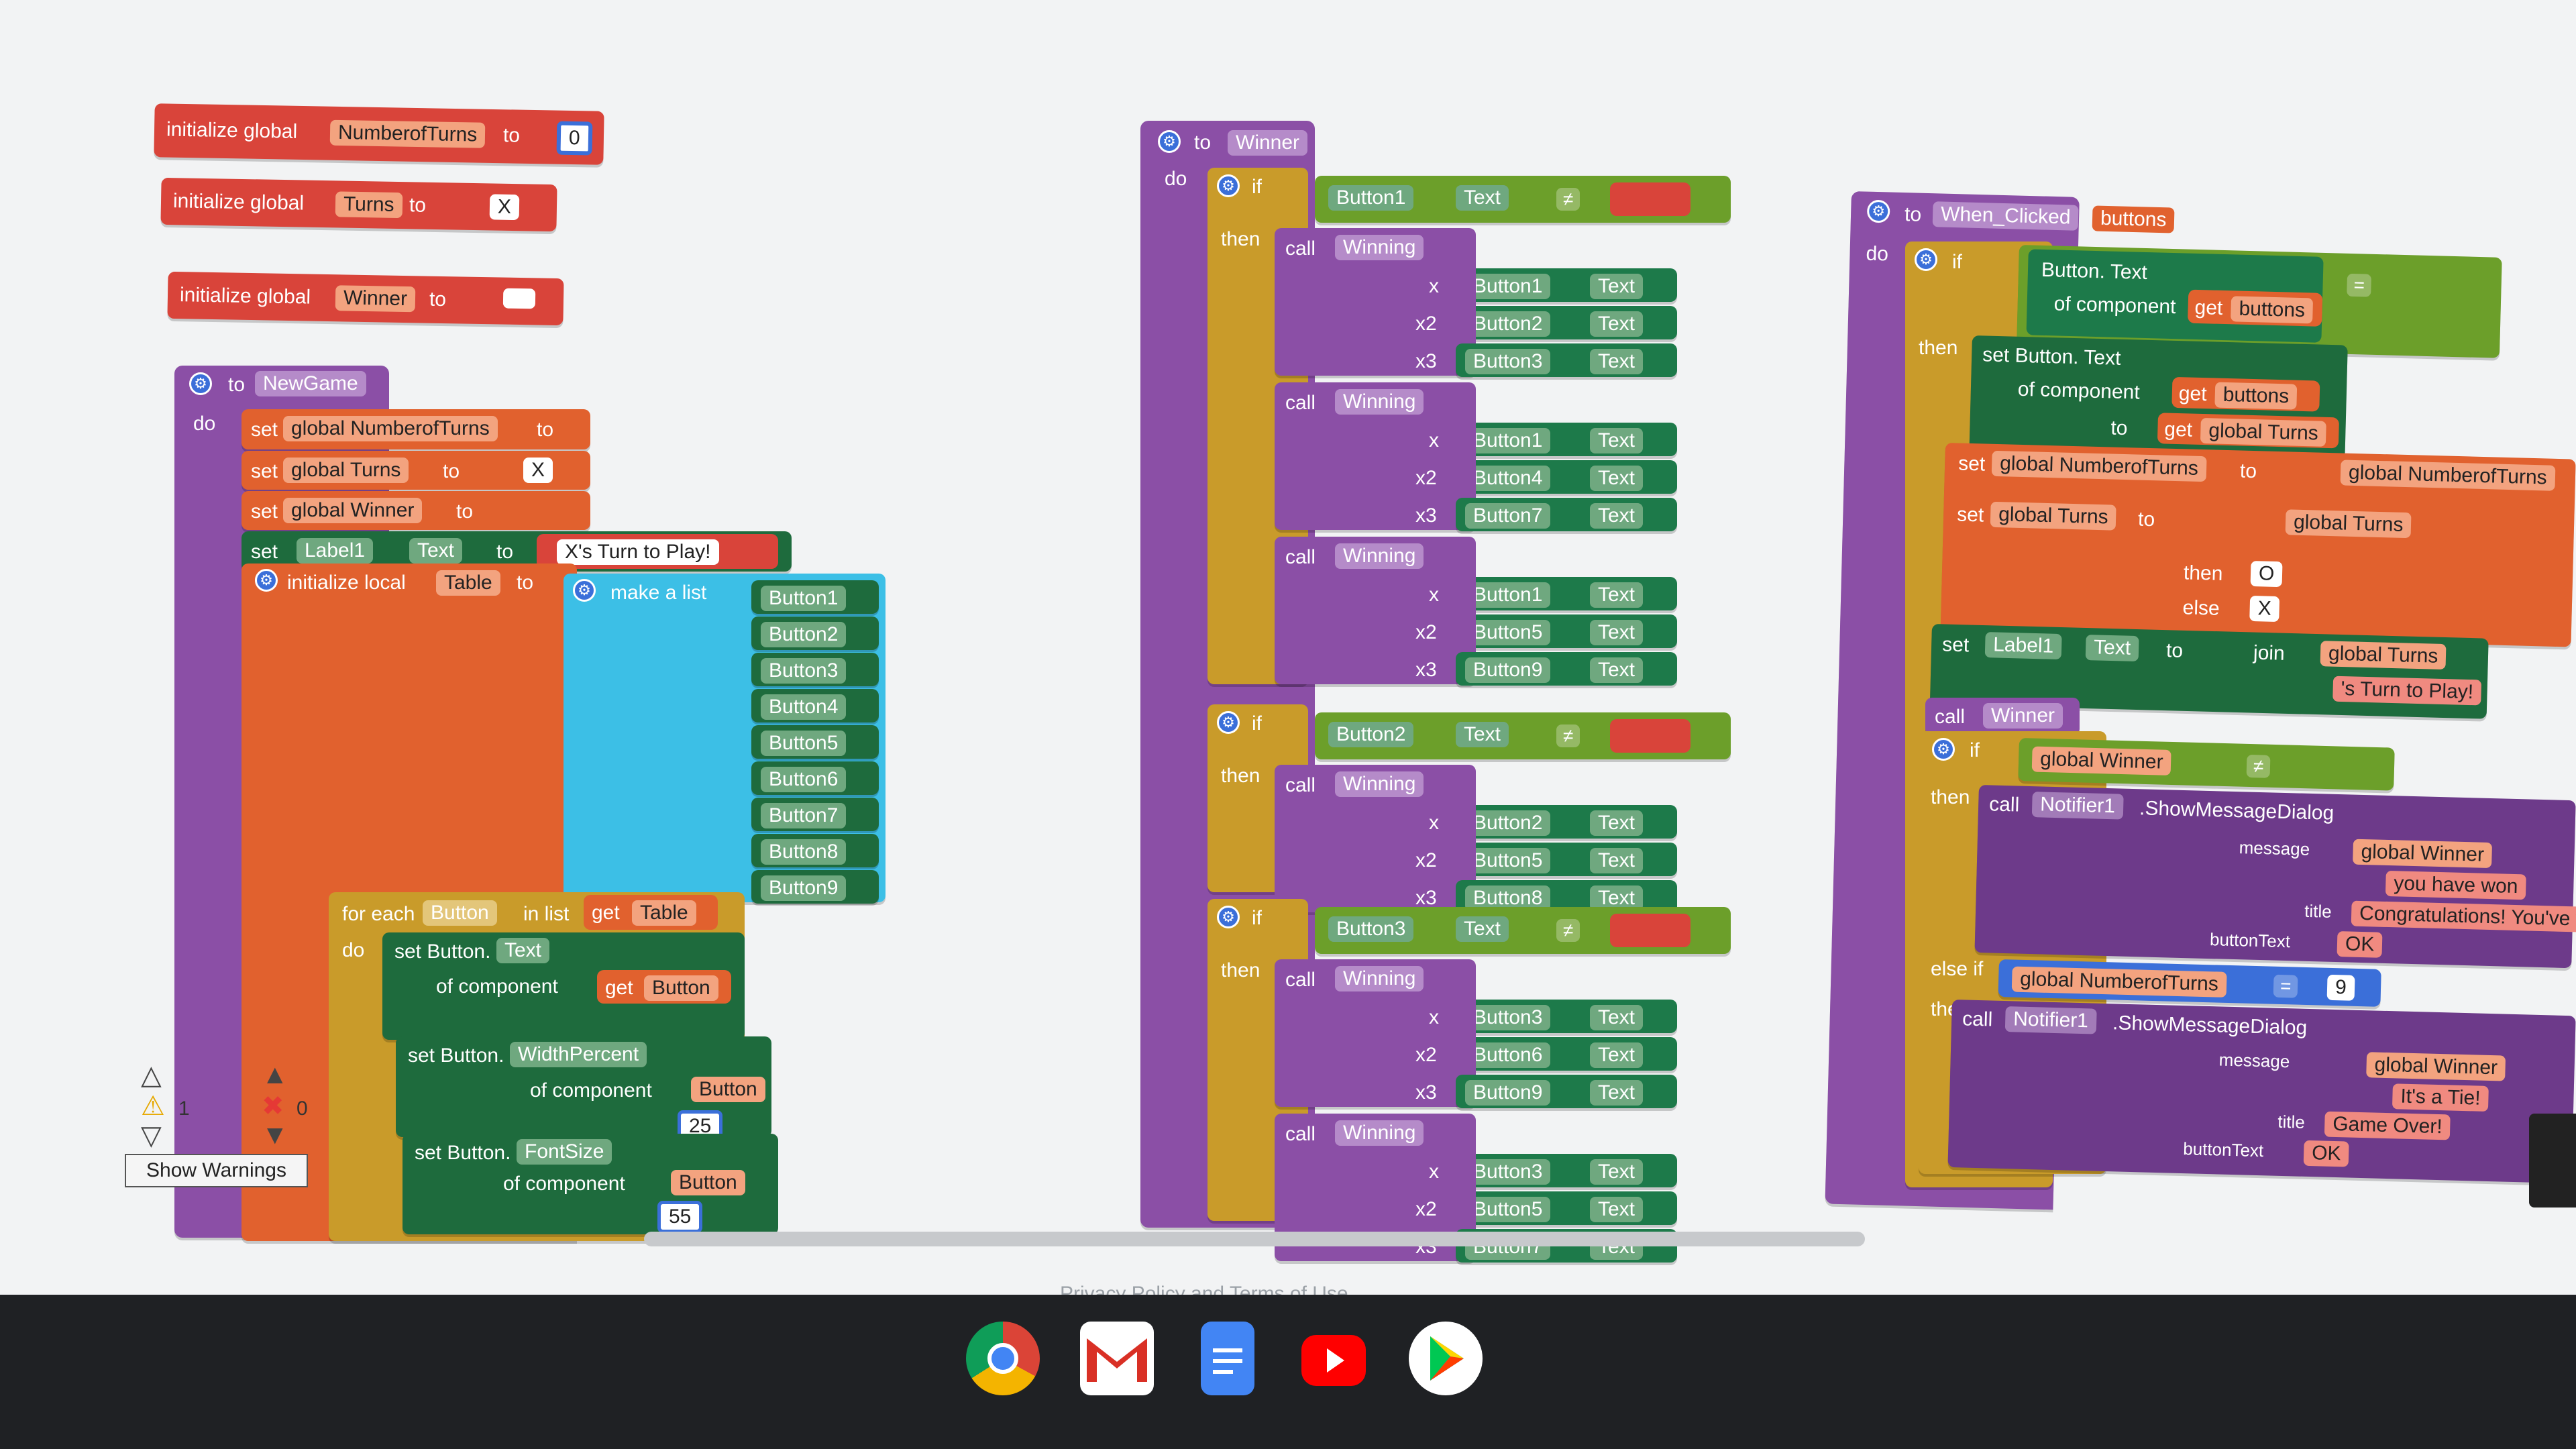 Image resolution: width=2576 pixels, height=1449 pixels. What do you see at coordinates (2175, 296) in the screenshot?
I see `any-button-text-getter: Button. Text of component get buttons` at bounding box center [2175, 296].